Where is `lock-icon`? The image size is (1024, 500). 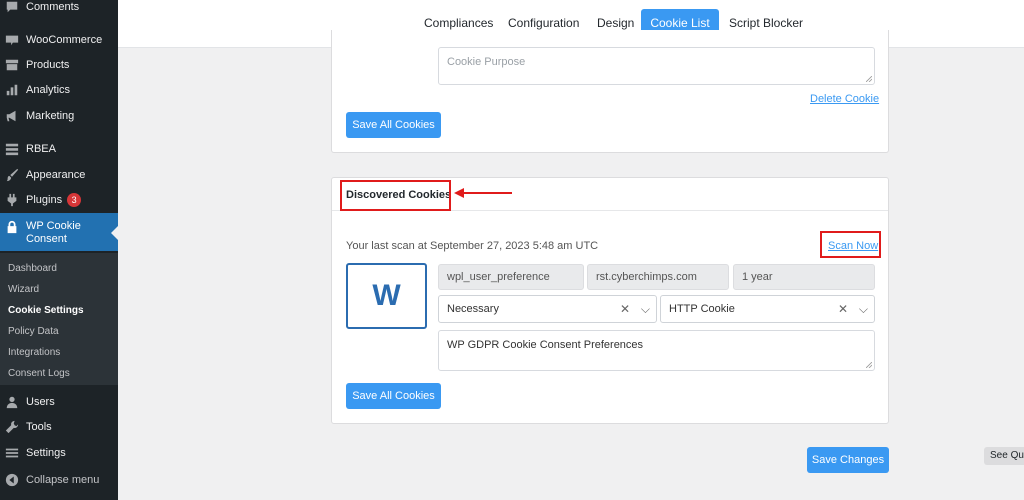 lock-icon is located at coordinates (12, 227).